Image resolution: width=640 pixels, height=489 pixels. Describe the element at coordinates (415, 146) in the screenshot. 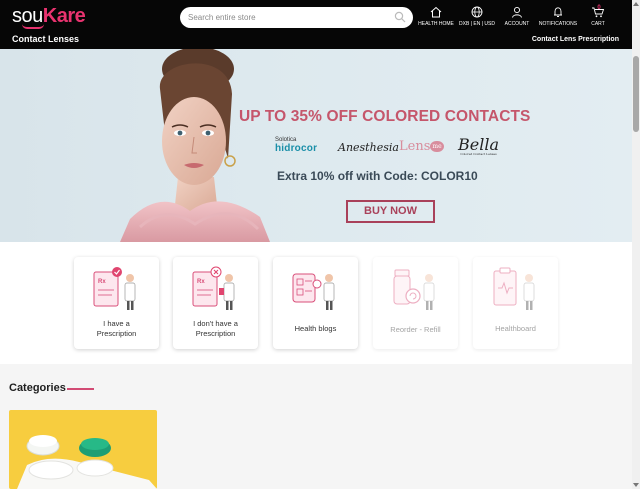

I see `lens-label: Lens` at that location.